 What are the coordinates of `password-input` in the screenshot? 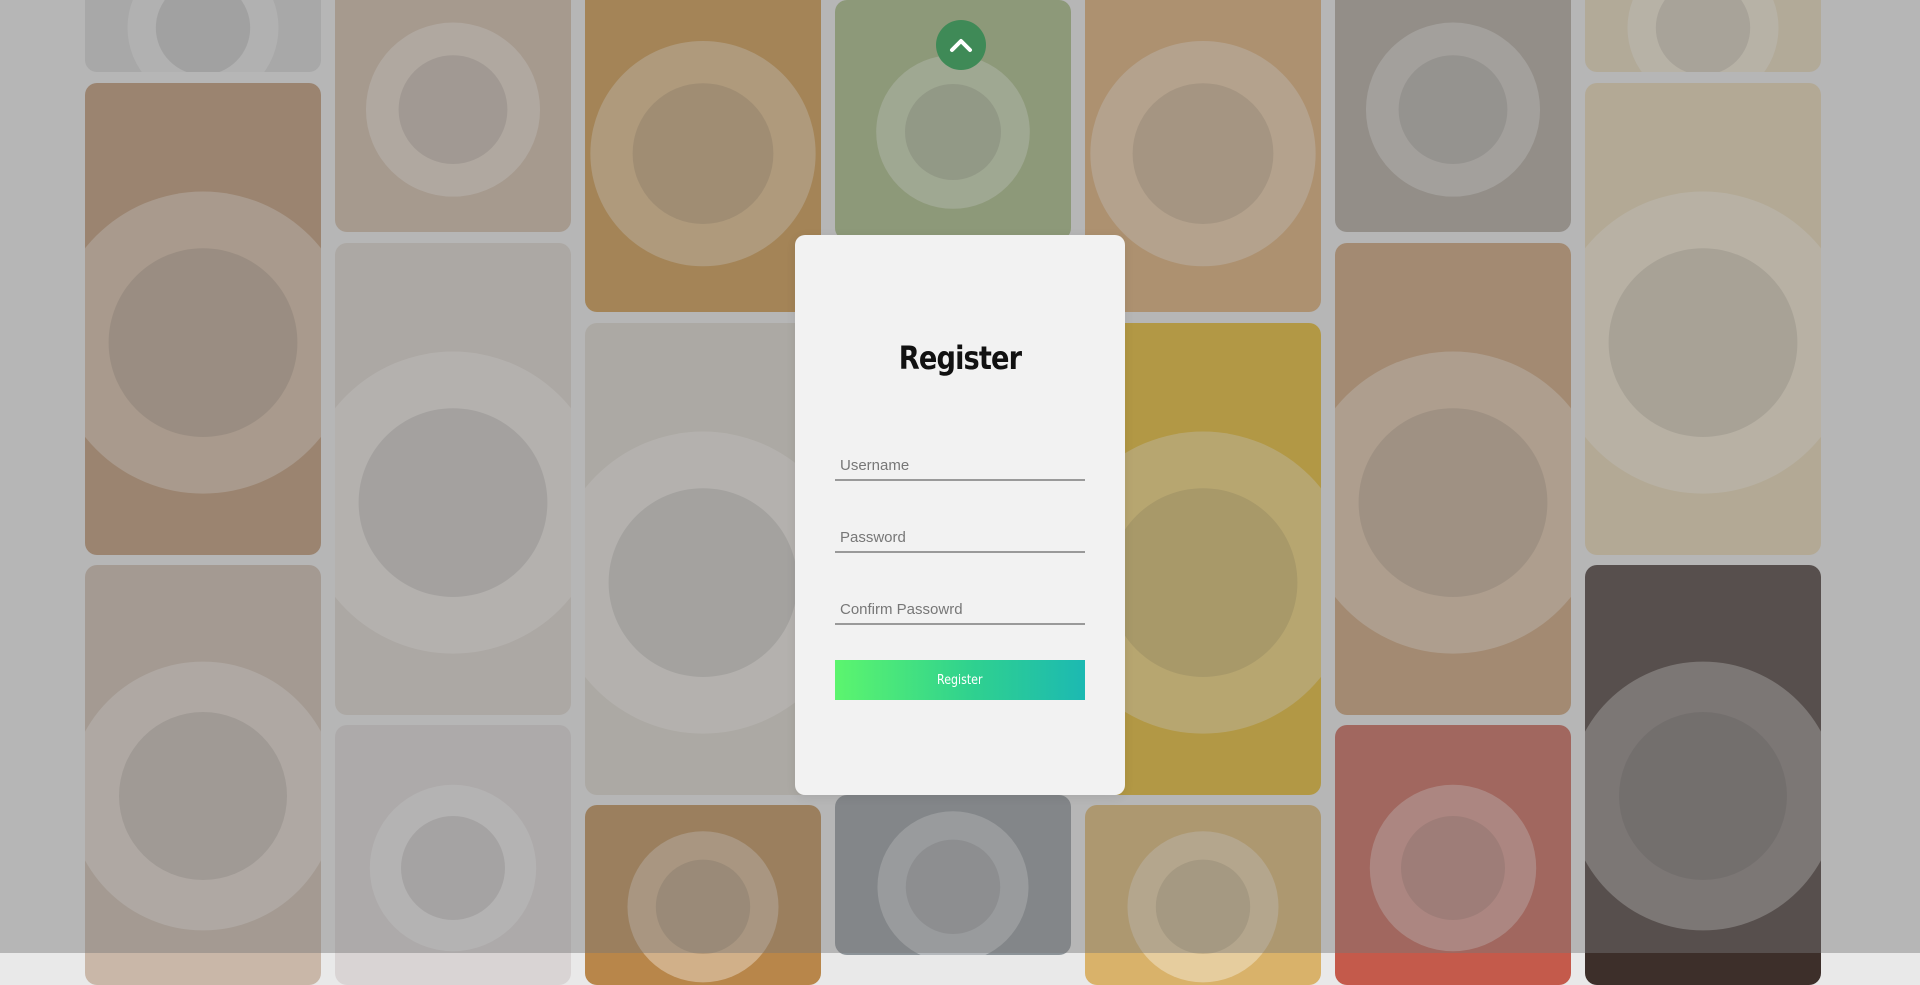 It's located at (960, 538).